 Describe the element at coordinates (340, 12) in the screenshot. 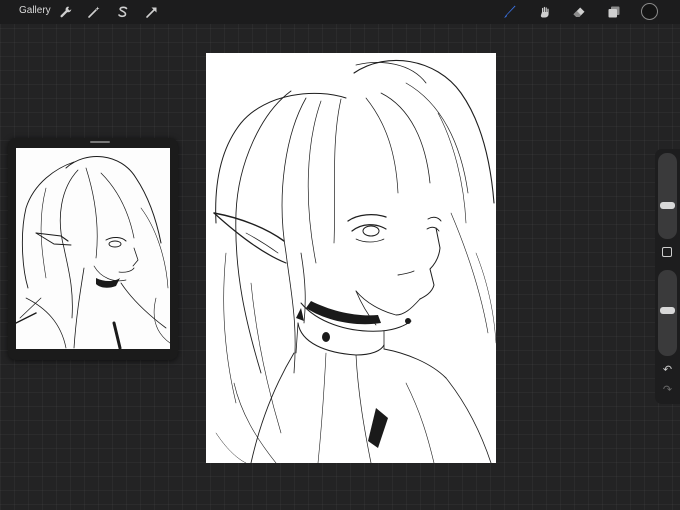

I see `top-toolbar: Gallery` at that location.